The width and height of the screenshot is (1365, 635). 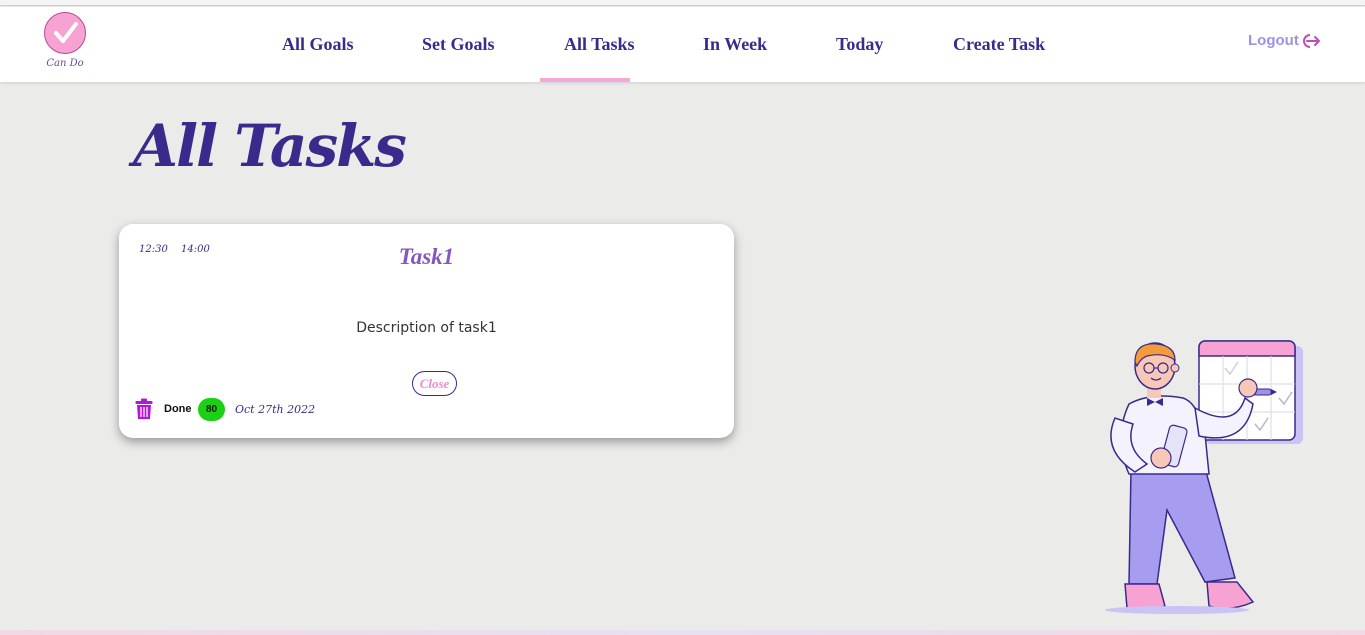 I want to click on window-top-border, so click(x=682, y=3).